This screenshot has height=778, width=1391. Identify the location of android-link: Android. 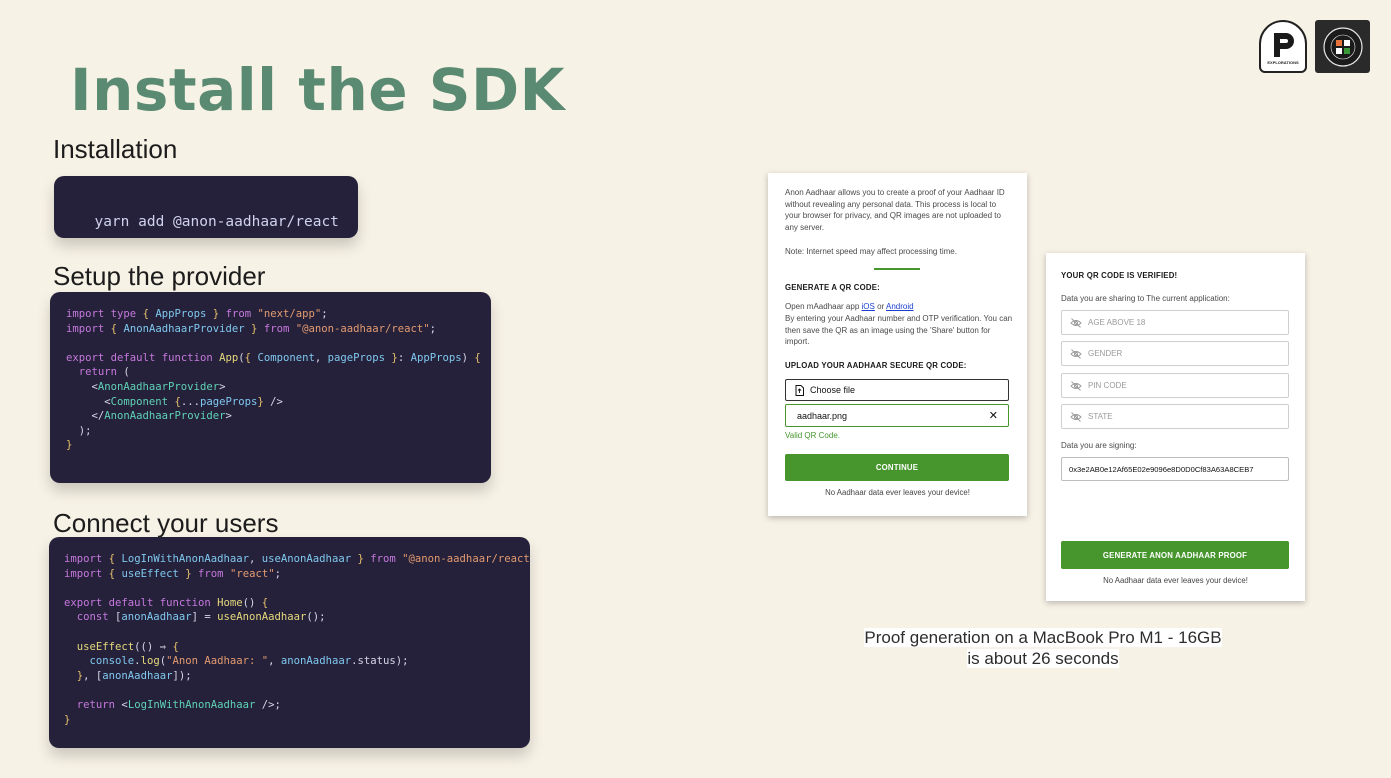
(900, 306).